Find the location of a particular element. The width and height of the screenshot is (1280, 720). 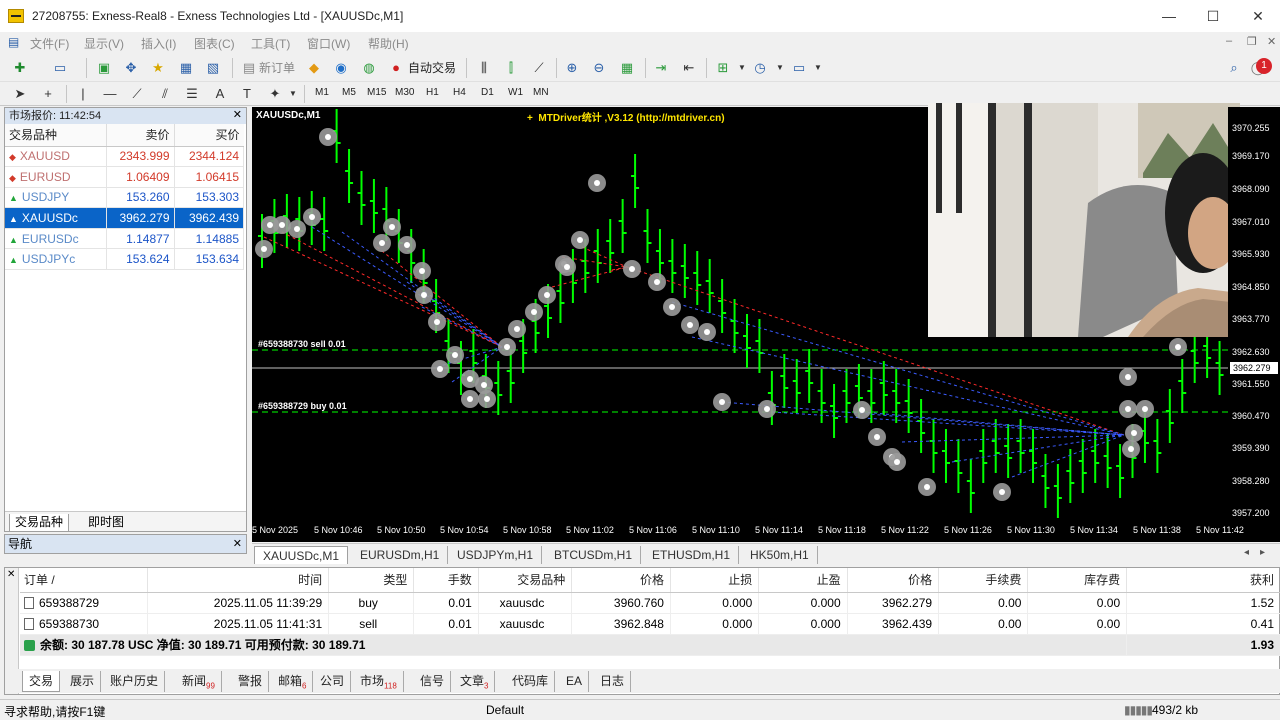

chart-tab-usdjpym: USDJPYm,H1 is located at coordinates (496, 555).